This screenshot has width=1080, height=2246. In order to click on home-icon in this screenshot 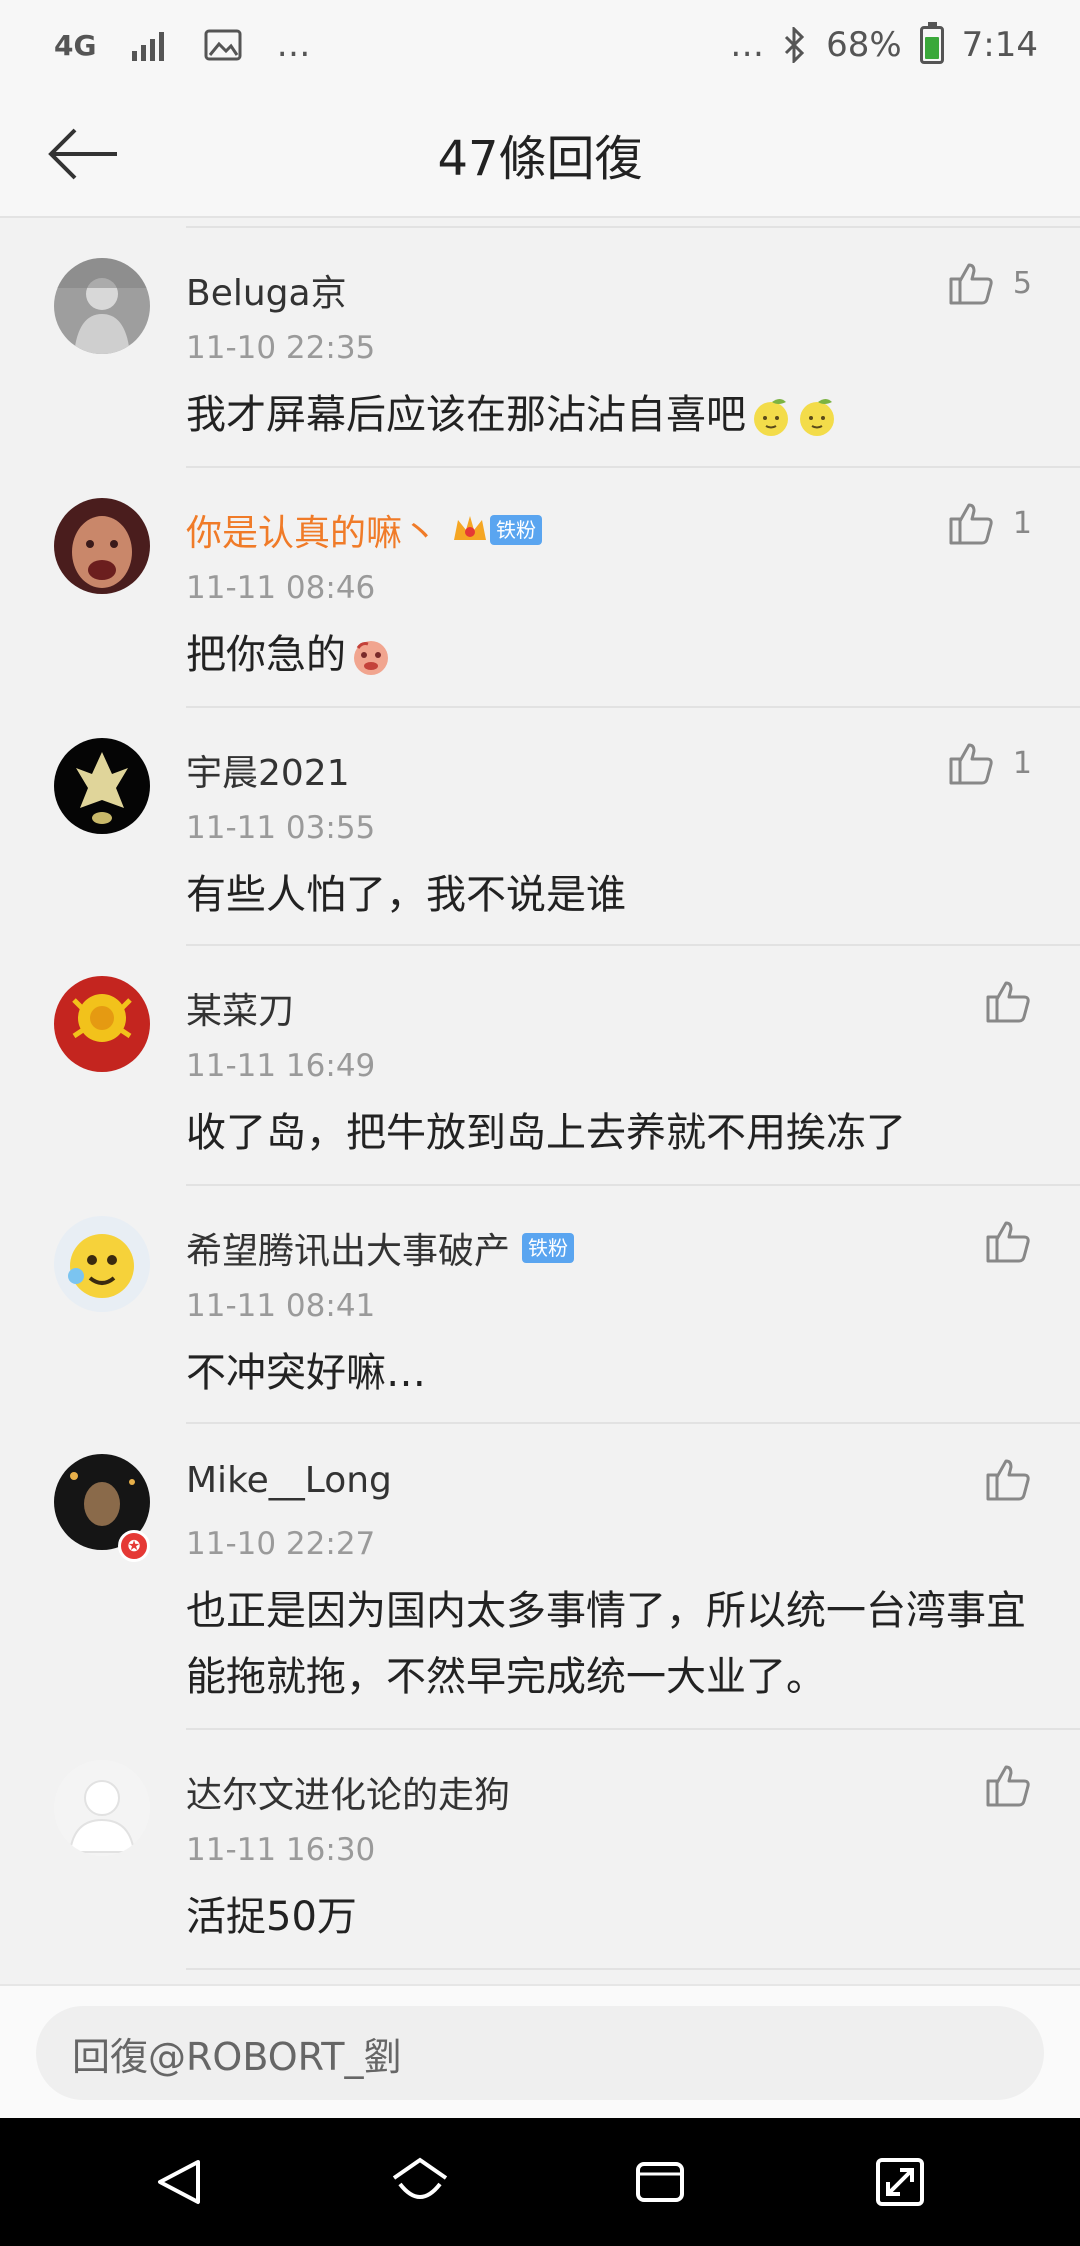, I will do `click(420, 2178)`.